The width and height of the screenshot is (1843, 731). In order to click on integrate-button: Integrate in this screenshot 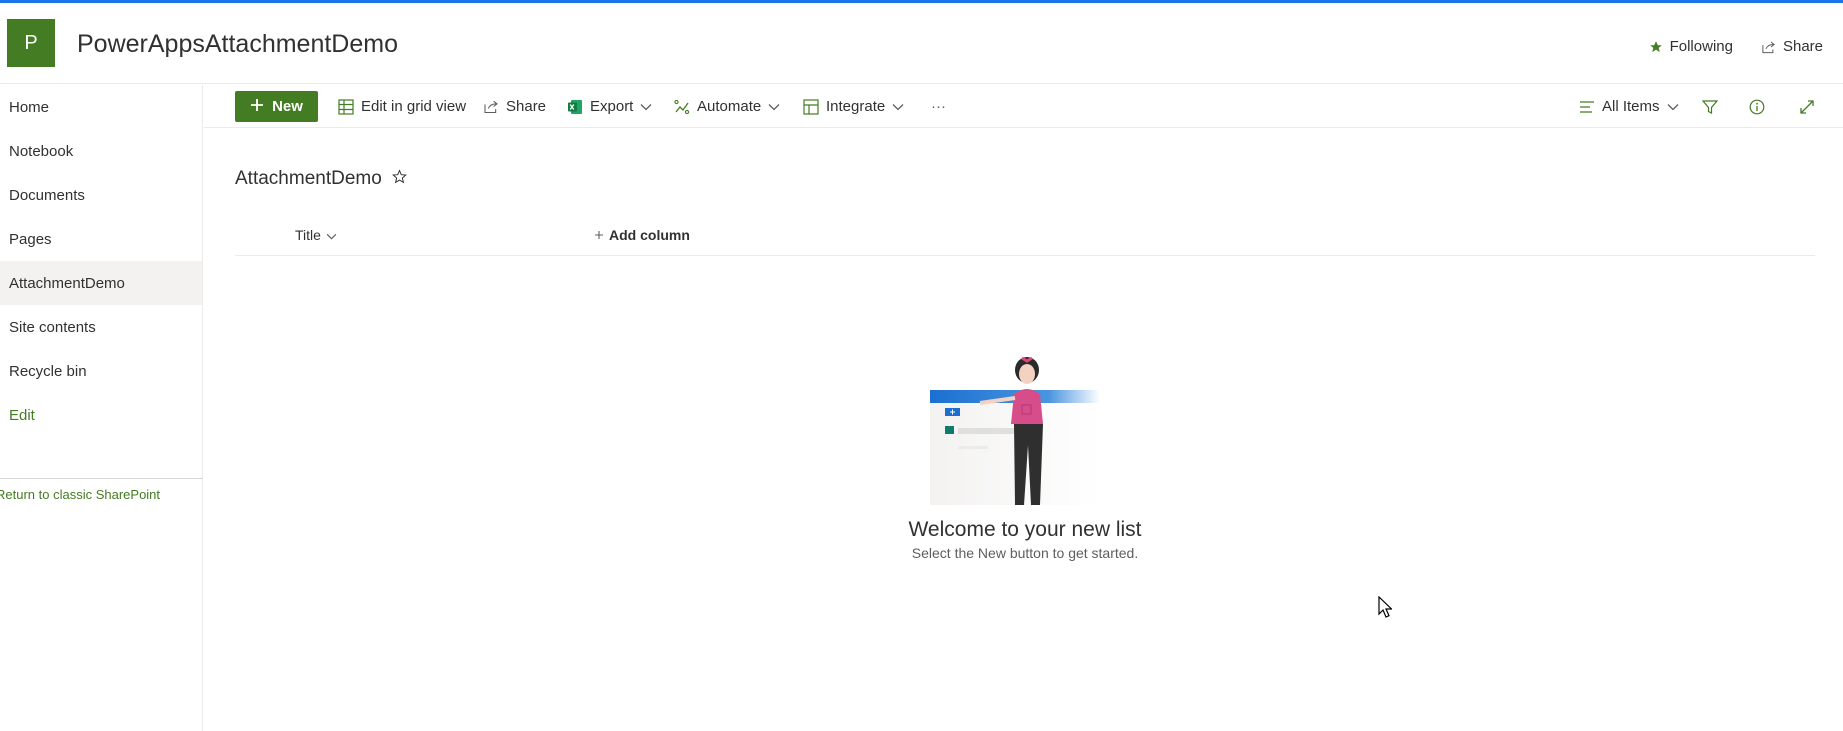, I will do `click(853, 106)`.